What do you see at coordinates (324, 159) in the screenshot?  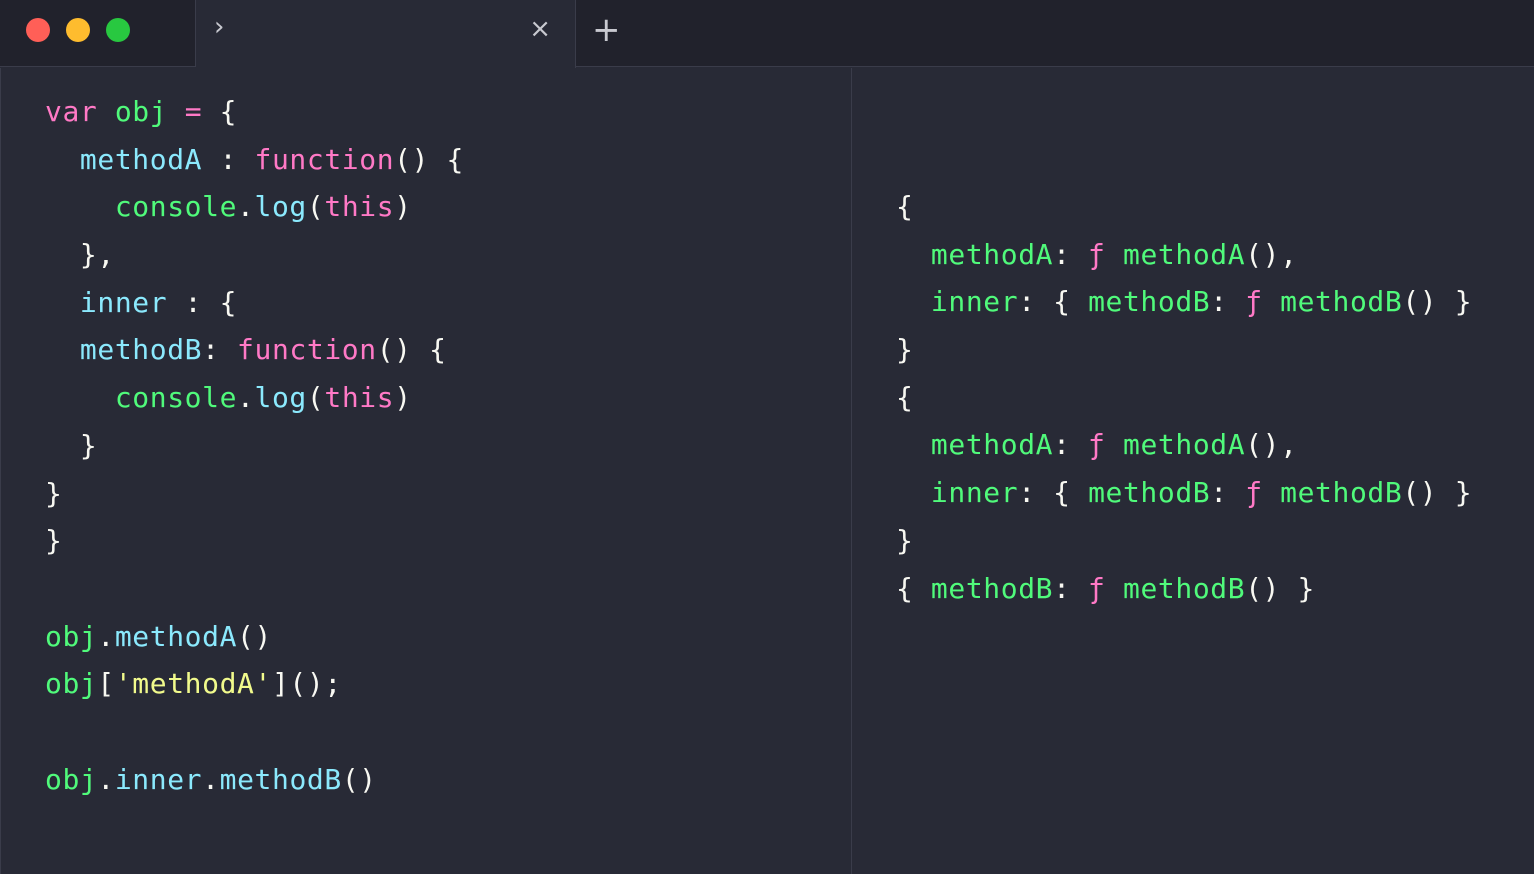 I see `code-token: function` at bounding box center [324, 159].